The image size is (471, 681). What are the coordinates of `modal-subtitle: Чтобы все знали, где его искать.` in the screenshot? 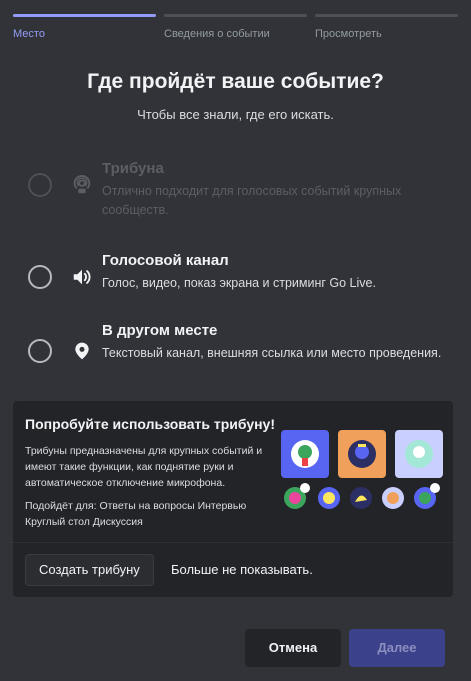 It's located at (235, 114).